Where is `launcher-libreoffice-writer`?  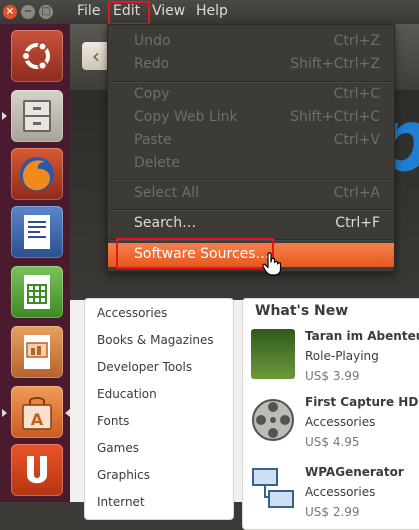 launcher-libreoffice-writer is located at coordinates (37, 232).